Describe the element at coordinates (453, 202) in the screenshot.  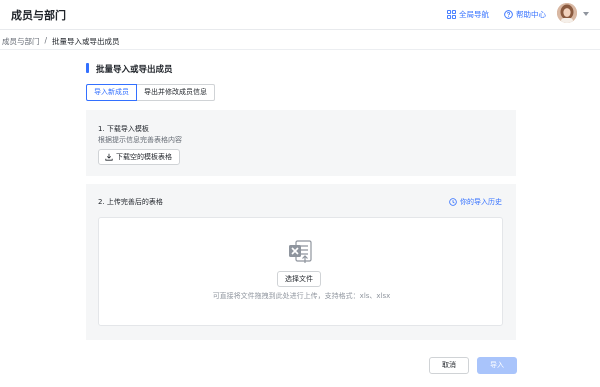
I see `clock-icon` at that location.